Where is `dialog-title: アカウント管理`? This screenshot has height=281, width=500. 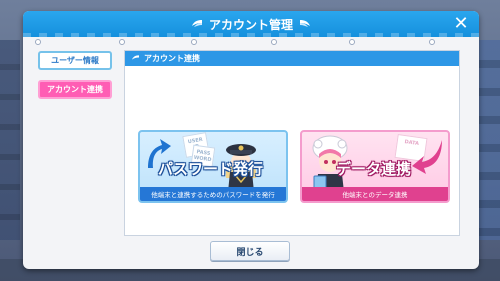
dialog-title: アカウント管理 is located at coordinates (250, 24).